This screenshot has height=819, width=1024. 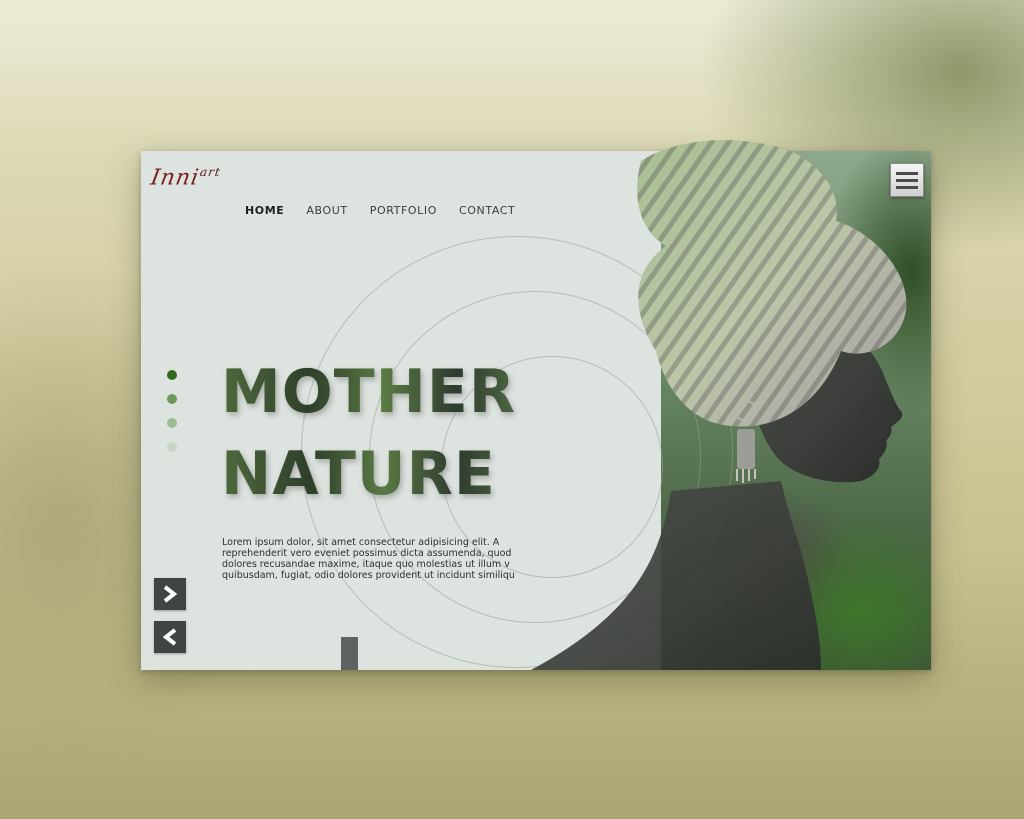 What do you see at coordinates (487, 210) in the screenshot?
I see `nav-item-contact: CONTACT` at bounding box center [487, 210].